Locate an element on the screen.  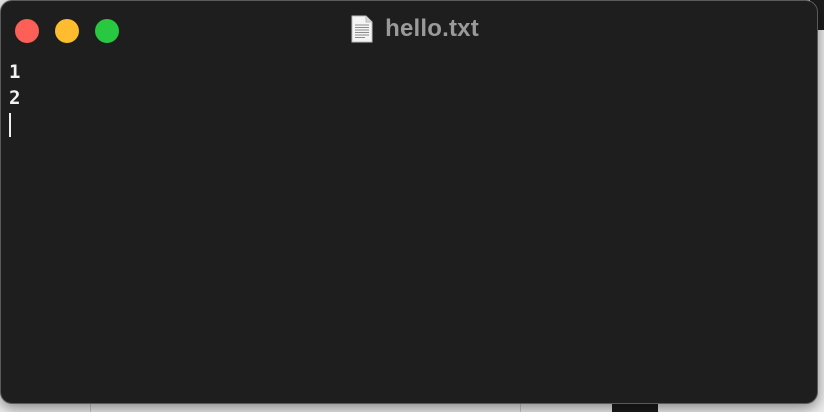
editor-line: 1 is located at coordinates (409, 72).